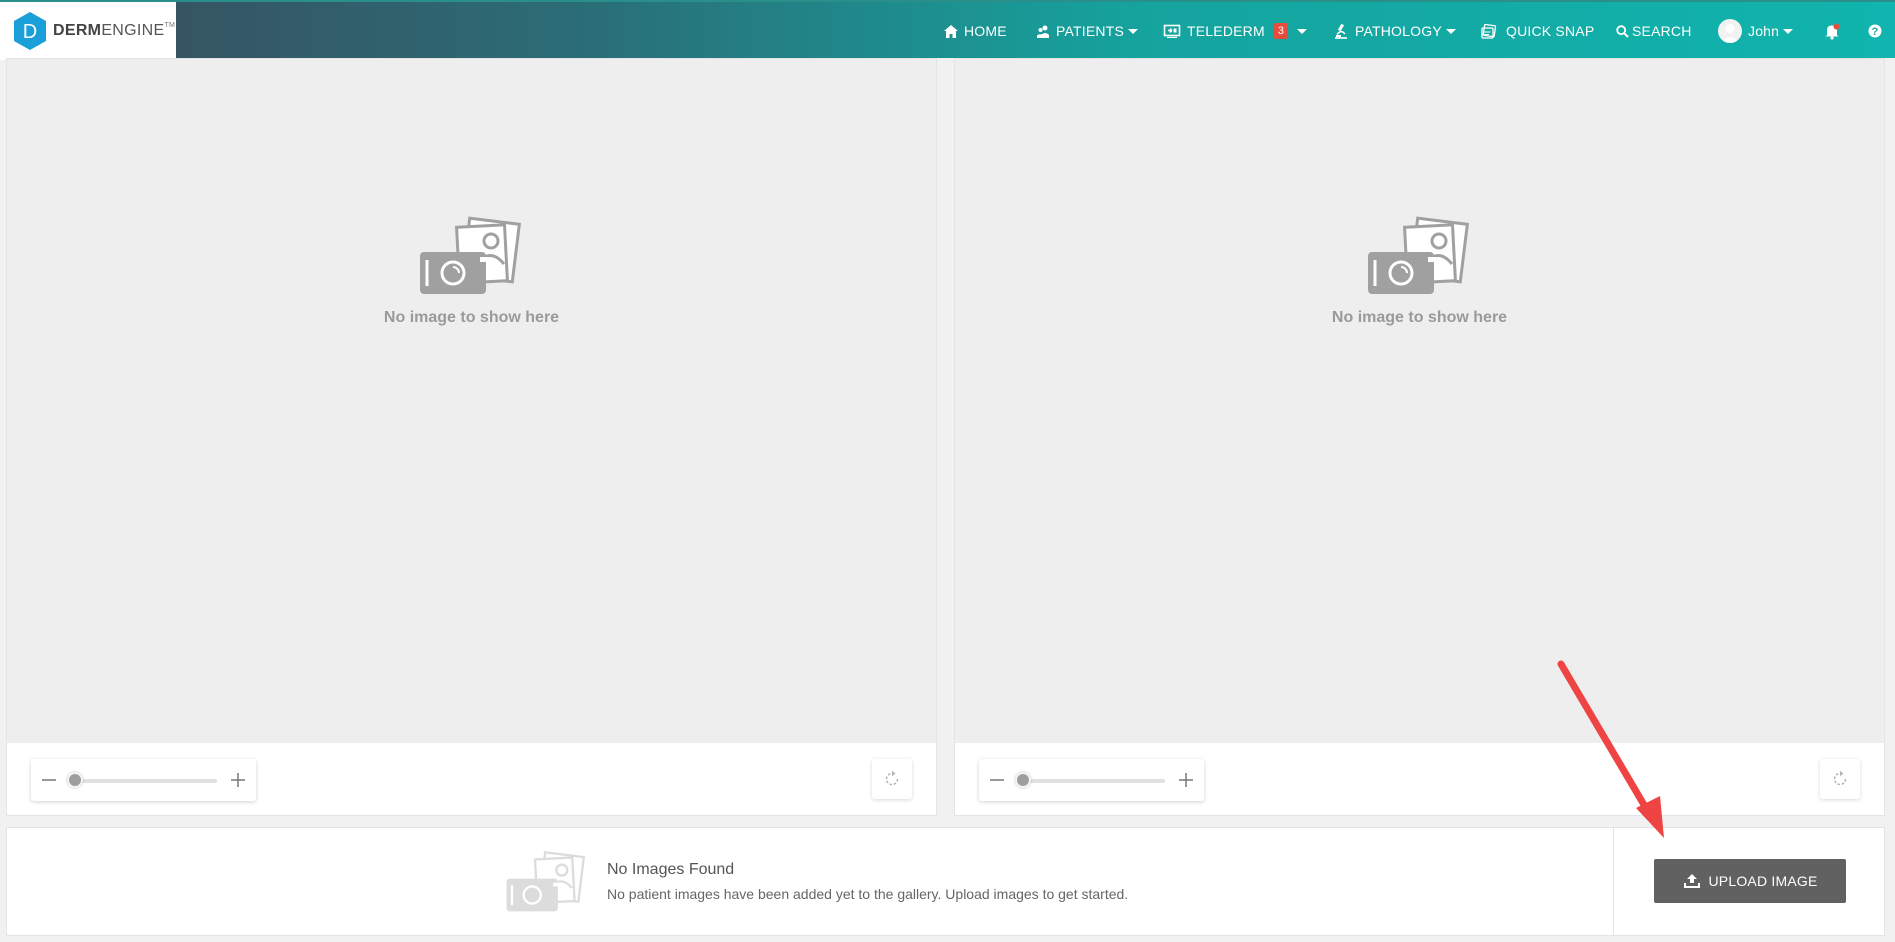  I want to click on help-icon: ?, so click(1875, 31).